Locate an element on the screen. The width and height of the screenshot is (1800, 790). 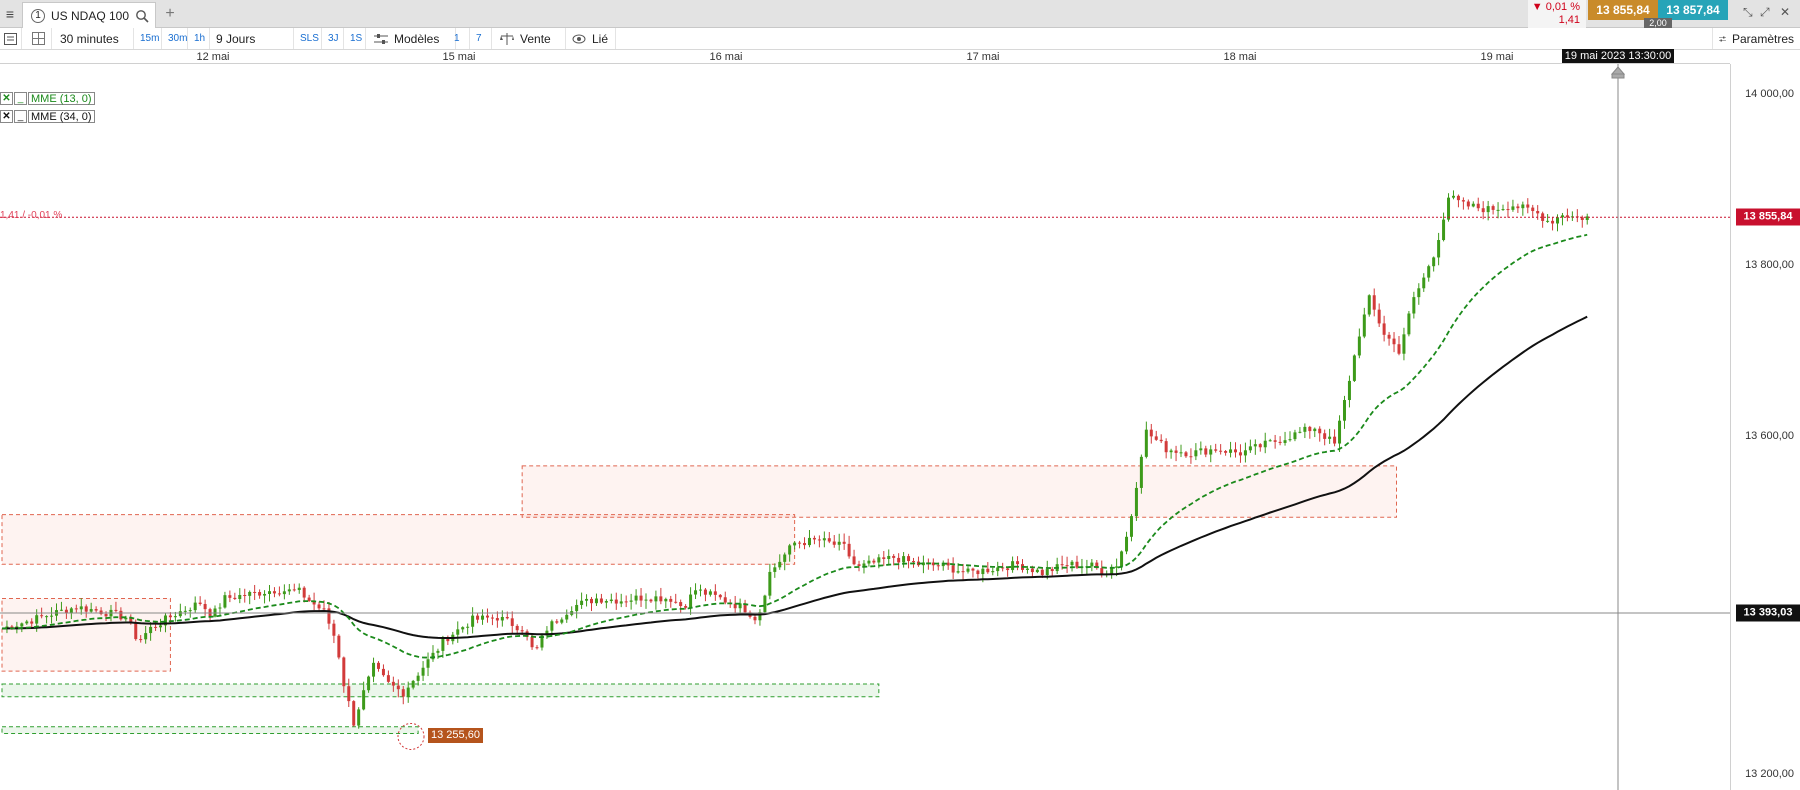
linked-button: Lié is located at coordinates (591, 38).